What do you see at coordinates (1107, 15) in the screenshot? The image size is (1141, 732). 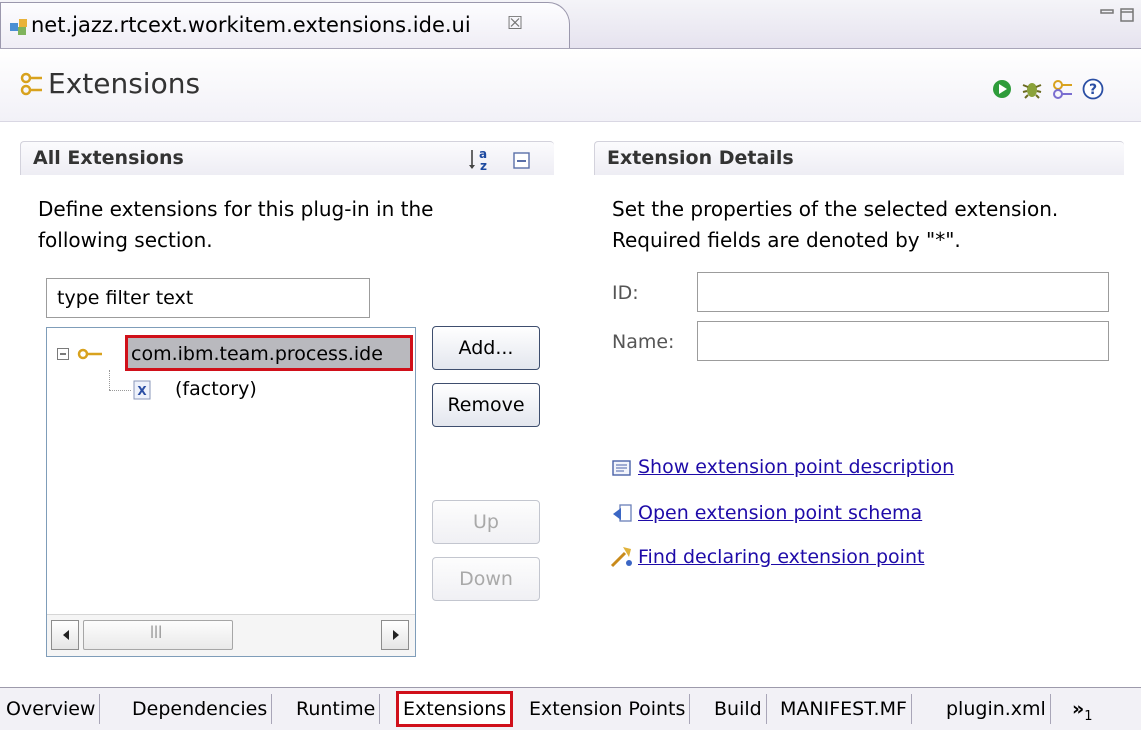 I see `minimize-icon` at bounding box center [1107, 15].